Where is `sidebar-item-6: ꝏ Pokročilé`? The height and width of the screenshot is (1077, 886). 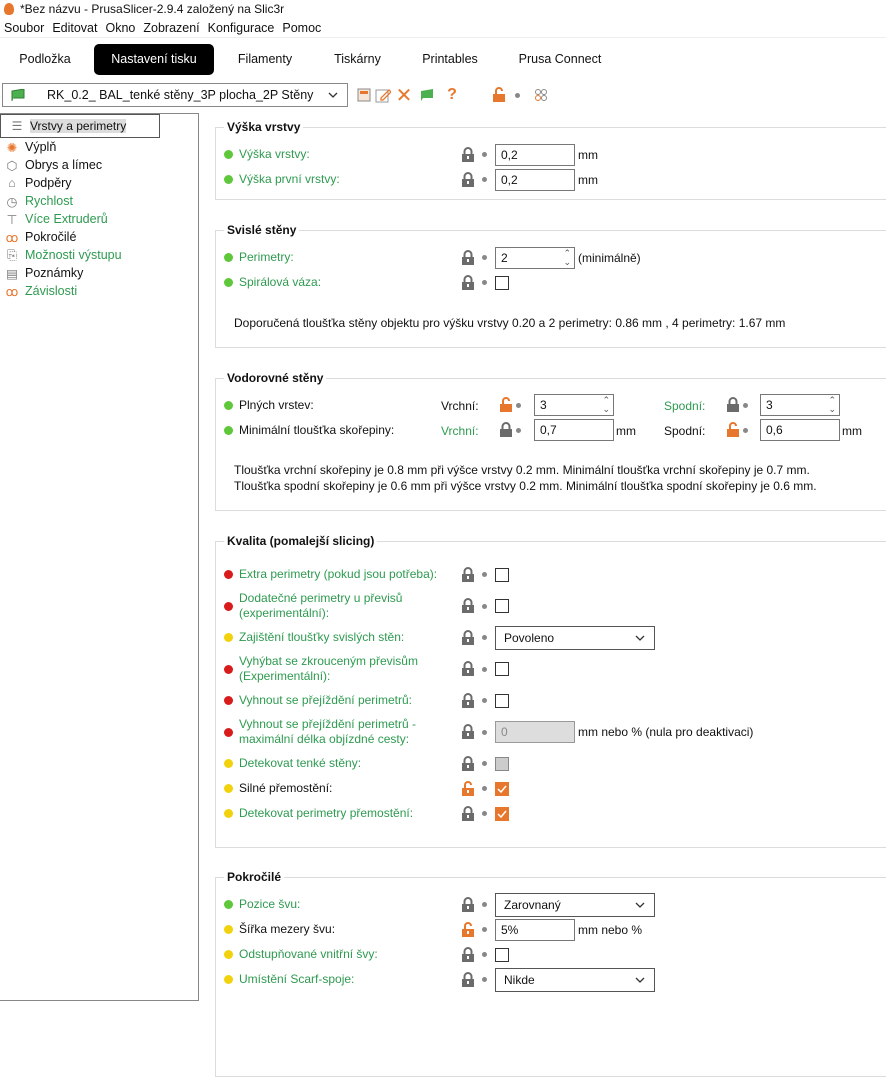 sidebar-item-6: ꝏ Pokročilé is located at coordinates (99, 237).